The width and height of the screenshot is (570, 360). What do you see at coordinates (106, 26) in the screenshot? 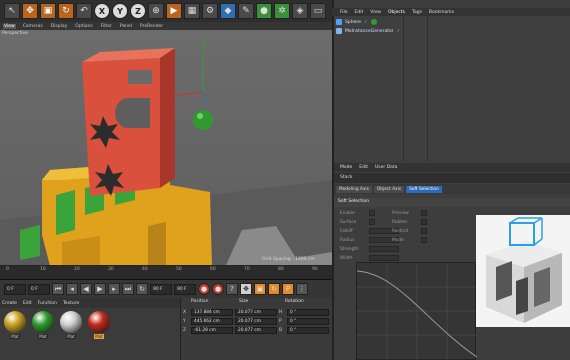
I see `viewport-menu-filter: Filter` at bounding box center [106, 26].